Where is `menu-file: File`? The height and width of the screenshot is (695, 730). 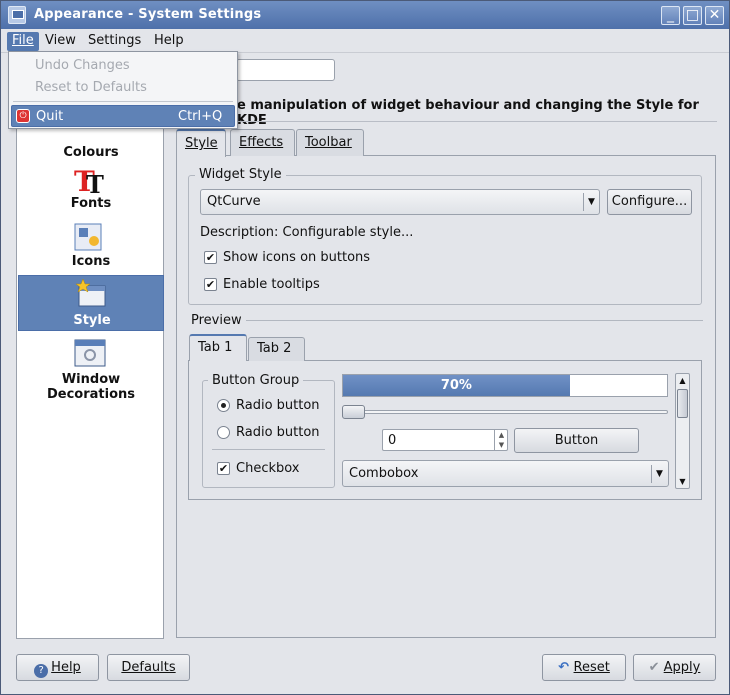 menu-file: File is located at coordinates (23, 41).